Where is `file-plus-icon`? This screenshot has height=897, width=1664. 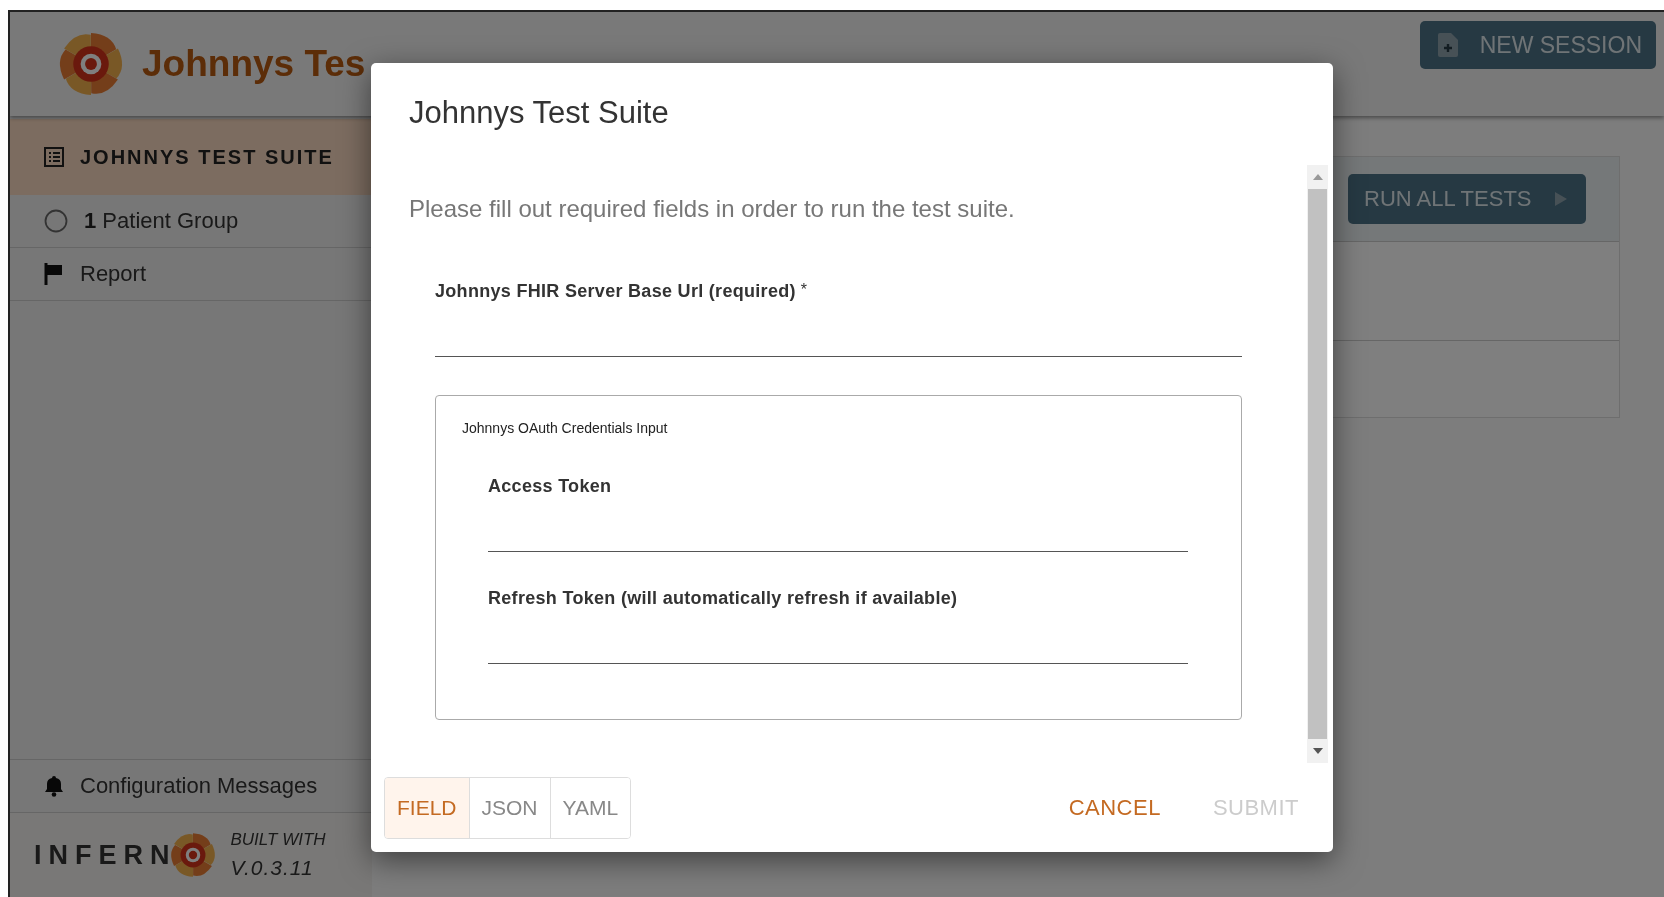
file-plus-icon is located at coordinates (1447, 45).